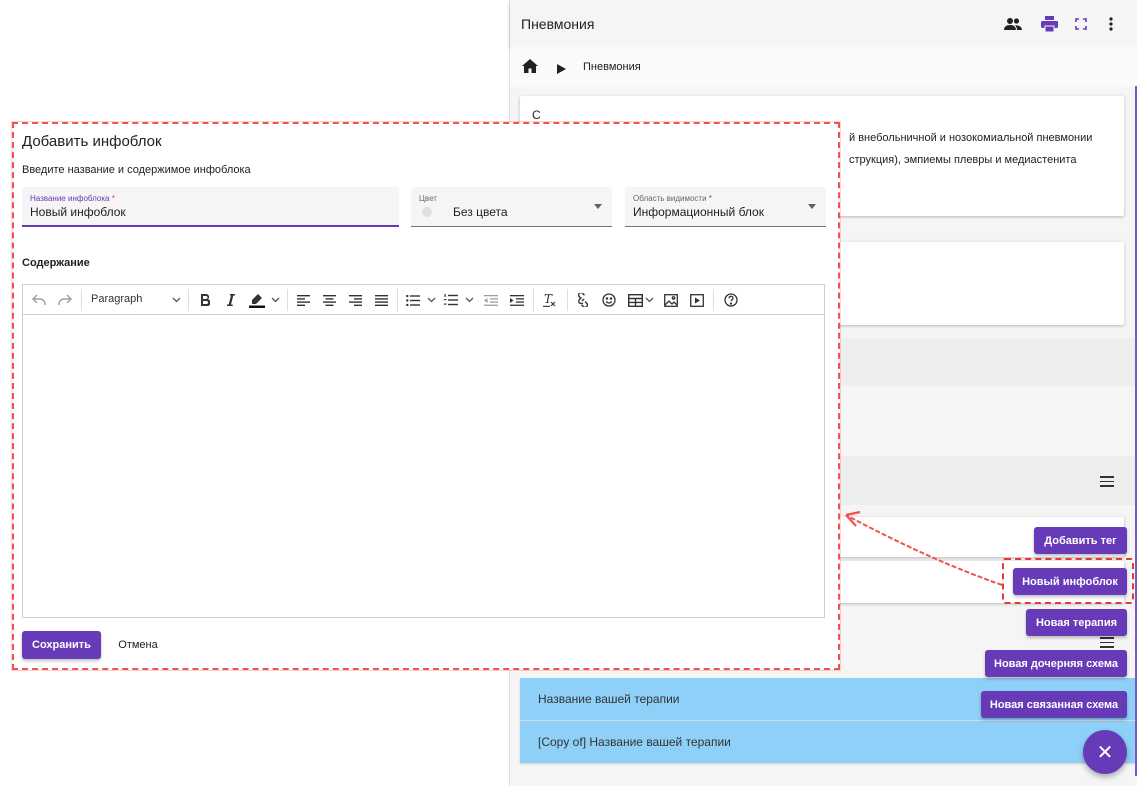  What do you see at coordinates (1080, 540) in the screenshot?
I see `add-tag-button: Добавить тег` at bounding box center [1080, 540].